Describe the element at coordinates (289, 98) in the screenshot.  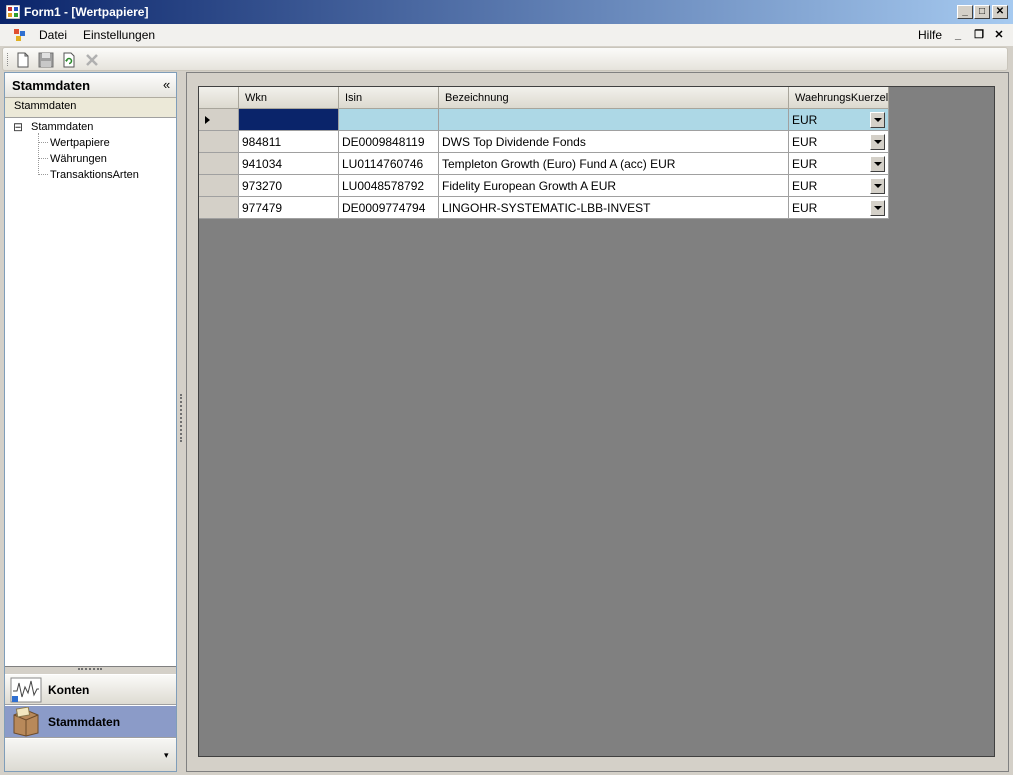
I see `column-header-wkn: Wkn` at that location.